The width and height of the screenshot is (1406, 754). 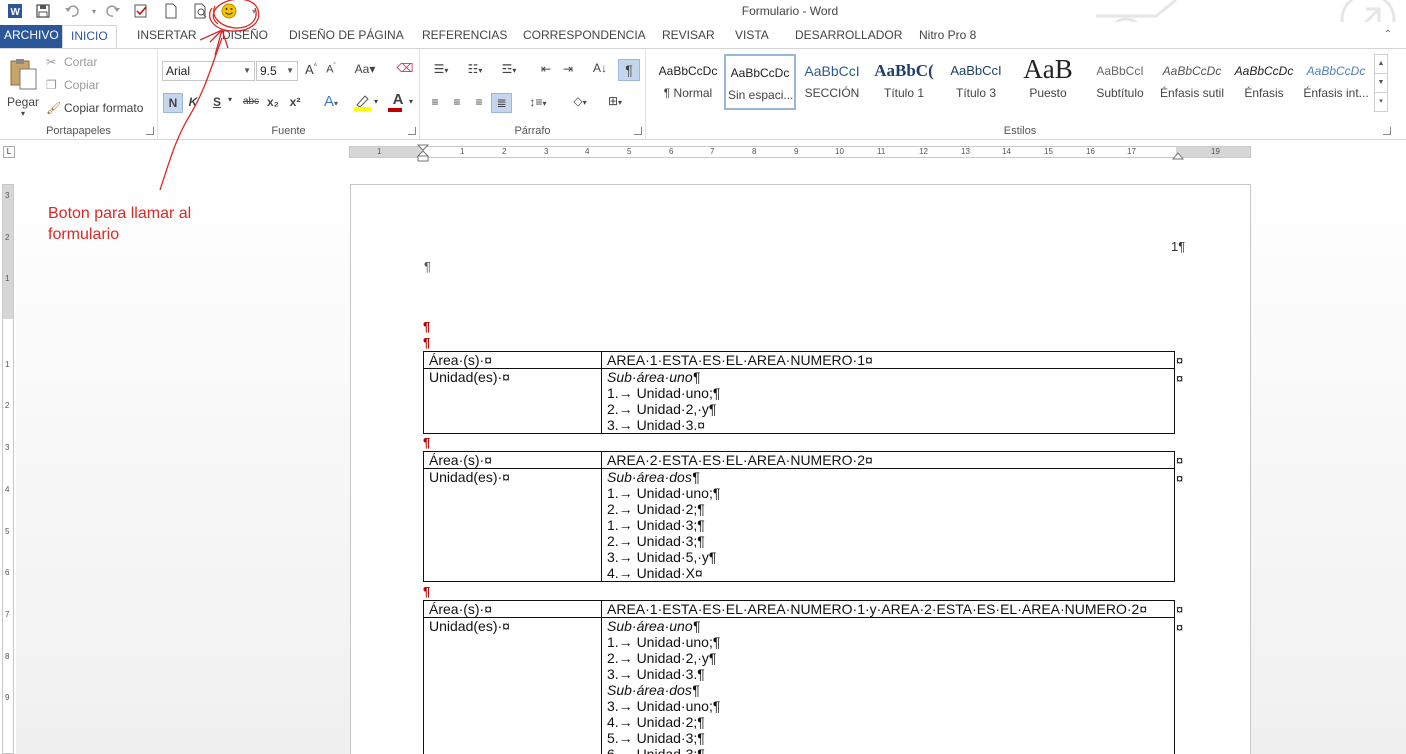 What do you see at coordinates (479, 102) in the screenshot?
I see `align-right-icon: ≡` at bounding box center [479, 102].